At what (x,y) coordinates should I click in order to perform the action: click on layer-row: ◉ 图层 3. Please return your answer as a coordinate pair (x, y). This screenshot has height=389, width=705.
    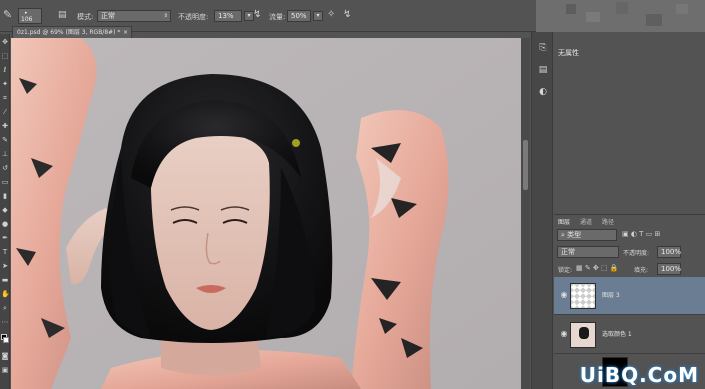
    Looking at the image, I should click on (629, 296).